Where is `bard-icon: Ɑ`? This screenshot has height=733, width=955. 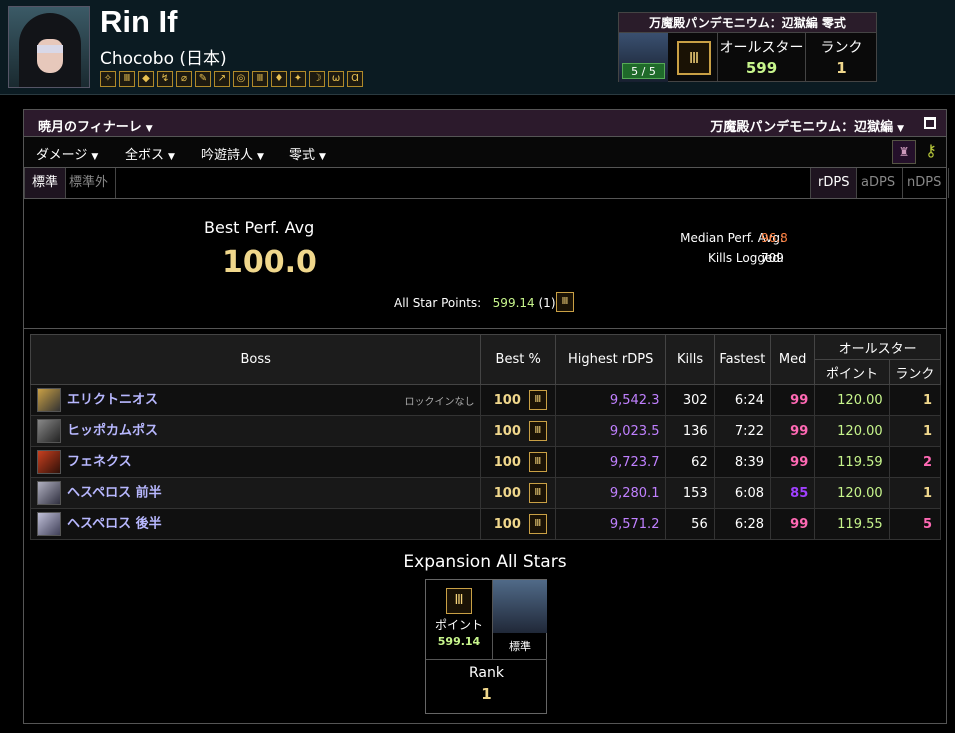
bard-icon: Ɑ is located at coordinates (355, 79).